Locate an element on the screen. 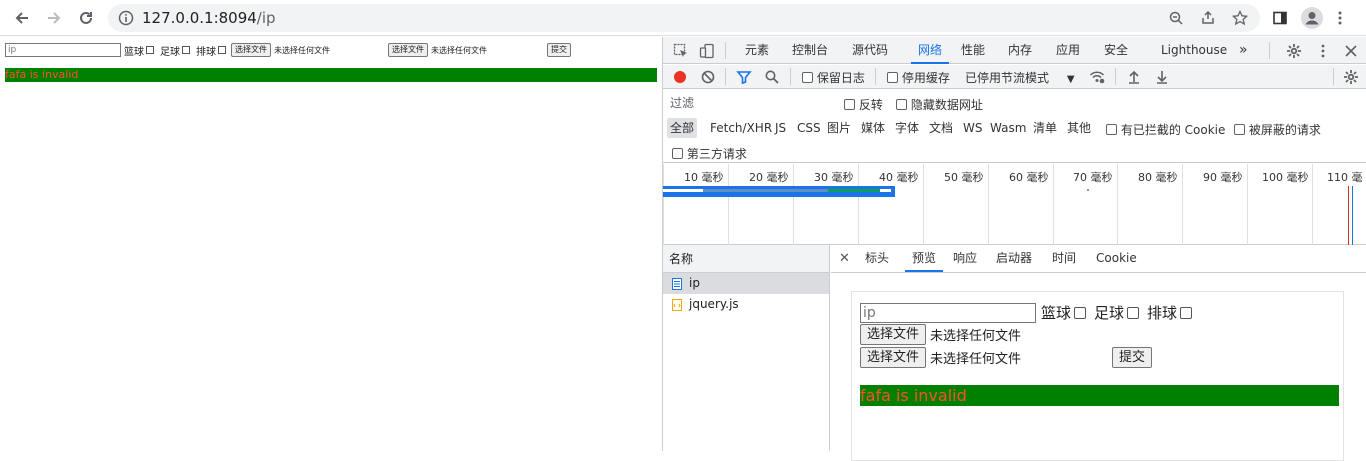 Image resolution: width=1366 pixels, height=461 pixels. preserve-log-box is located at coordinates (807, 77).